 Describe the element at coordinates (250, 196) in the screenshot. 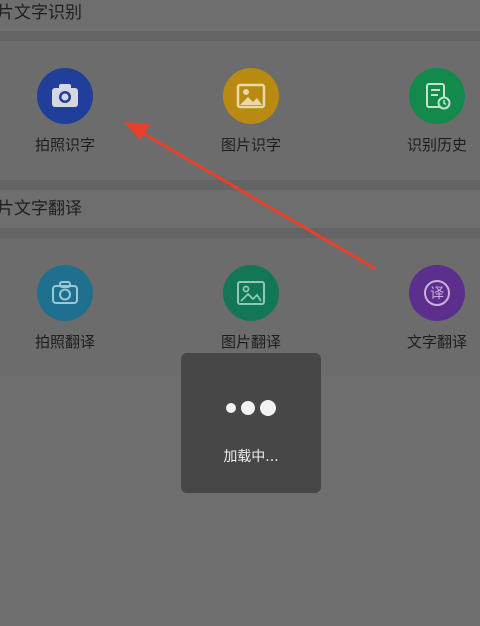

I see `annotation-arrow` at that location.